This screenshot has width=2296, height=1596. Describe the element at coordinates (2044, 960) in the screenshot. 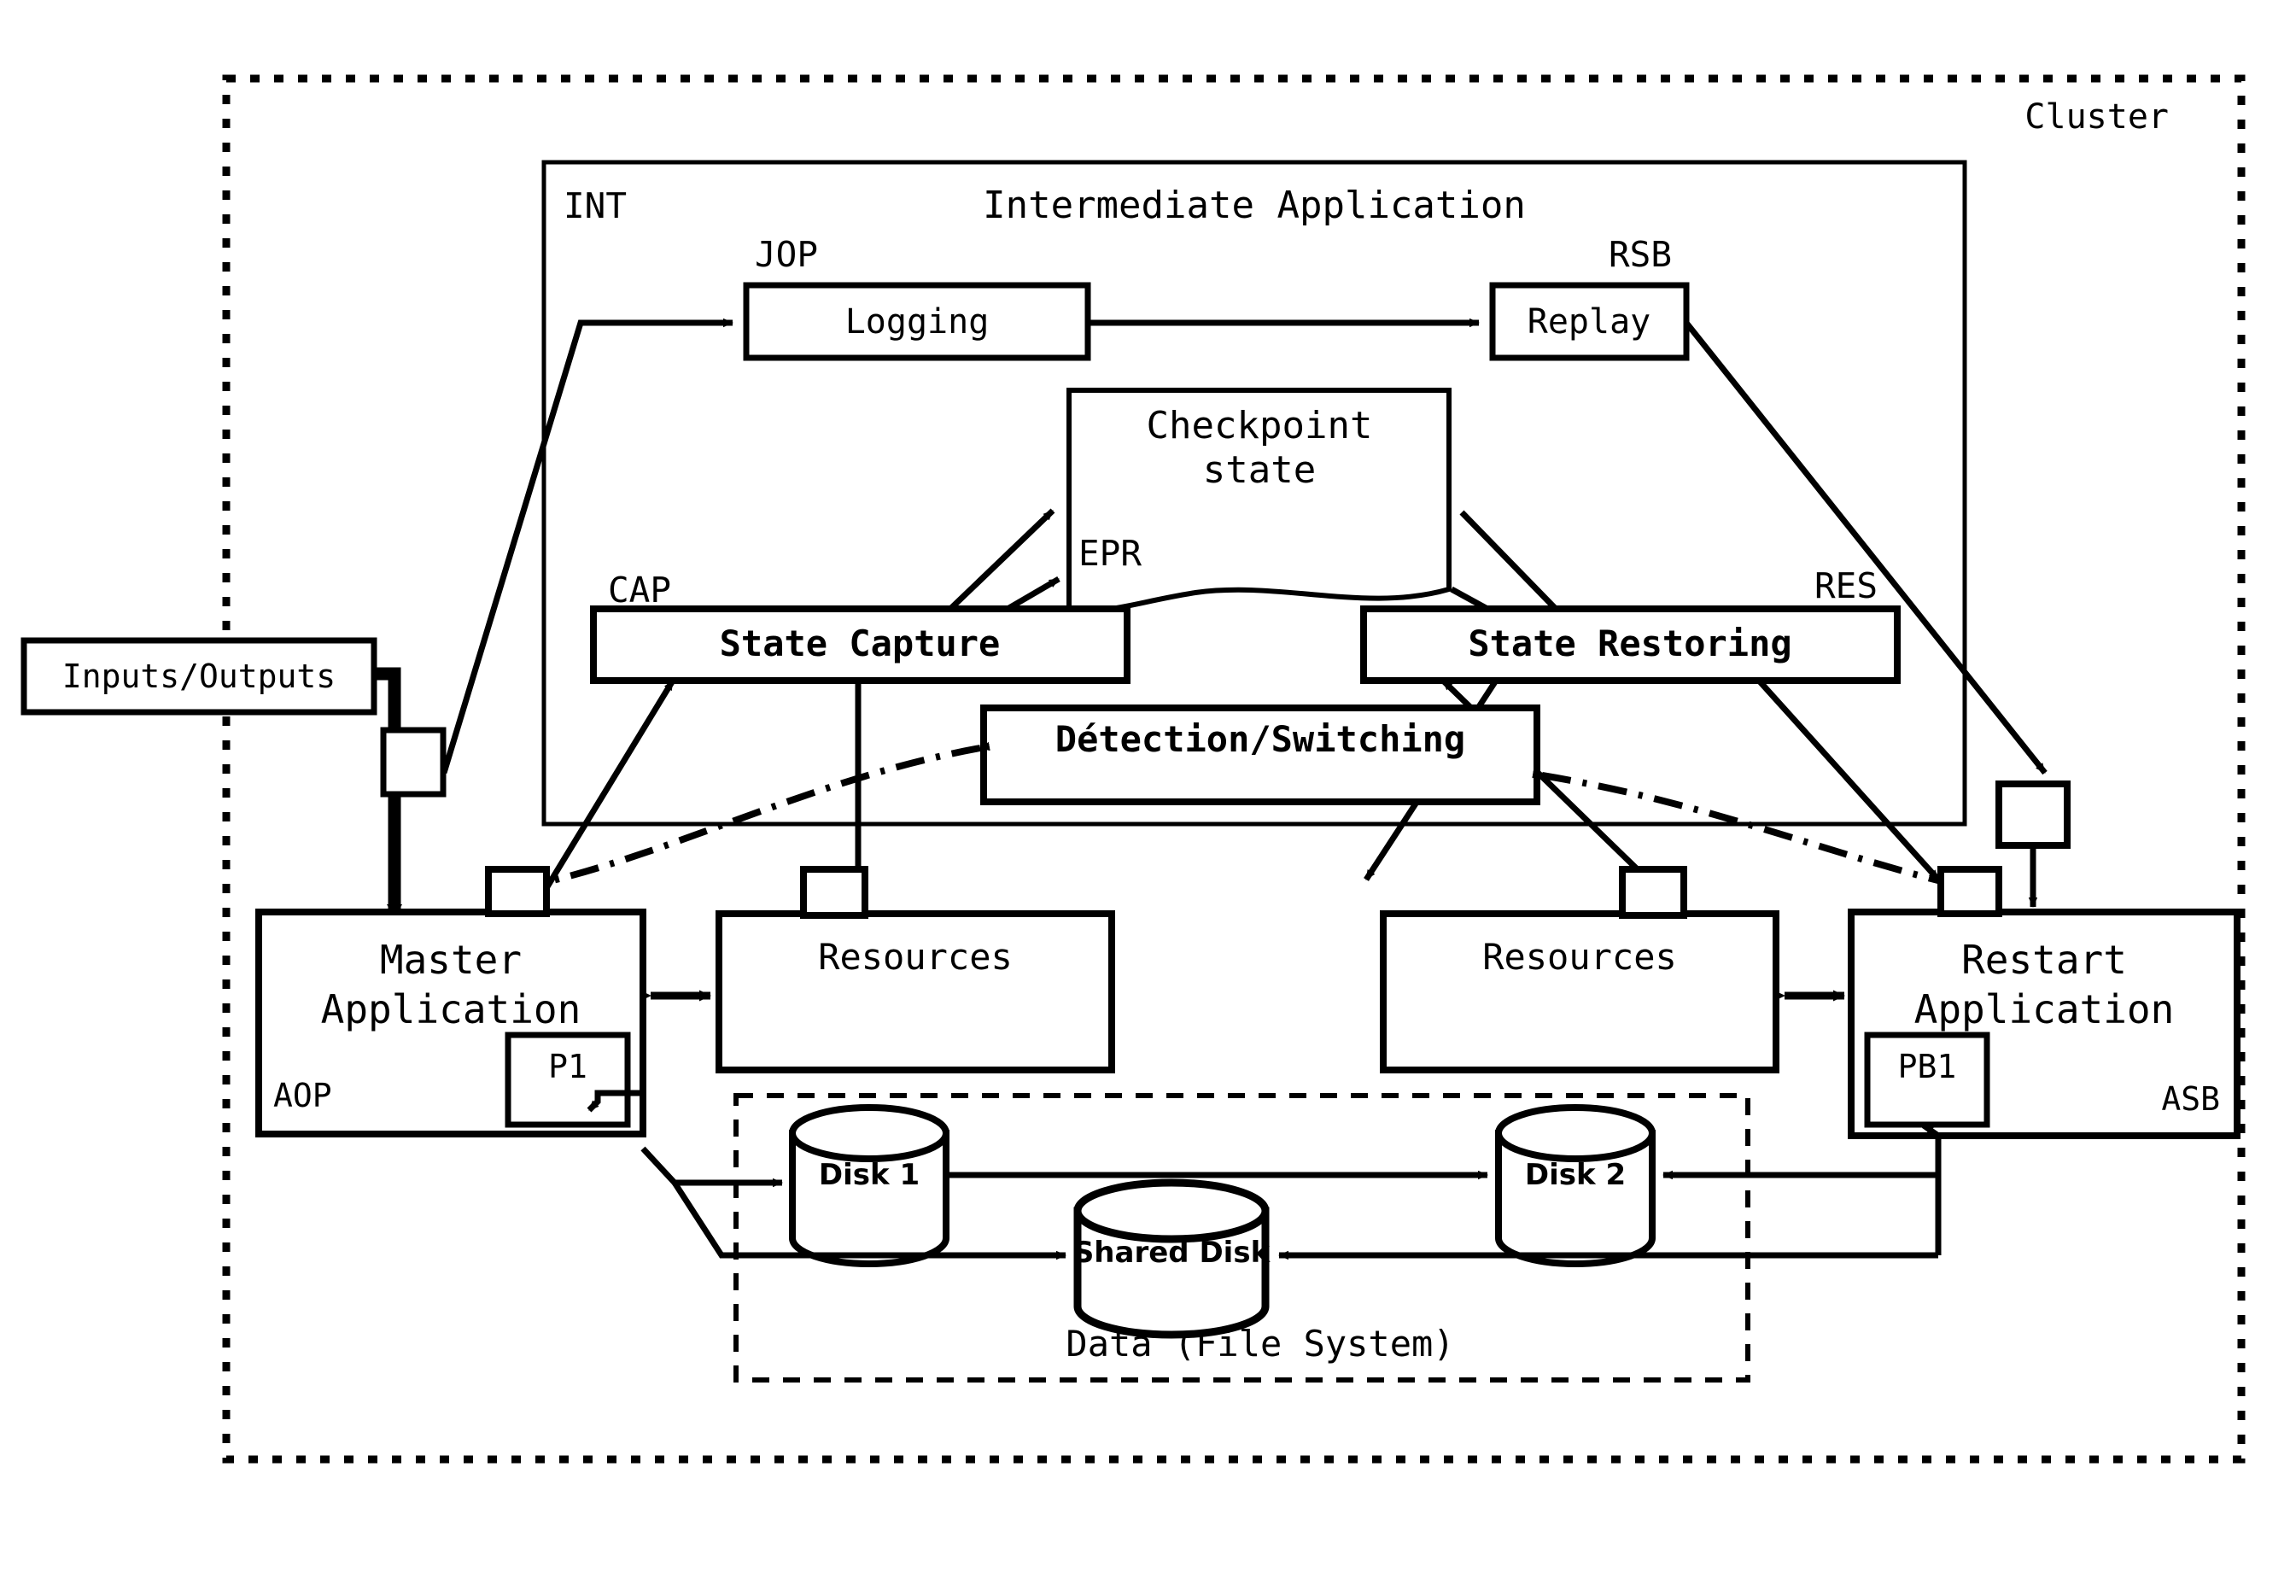

I see `restart-application-line1: Restart` at that location.